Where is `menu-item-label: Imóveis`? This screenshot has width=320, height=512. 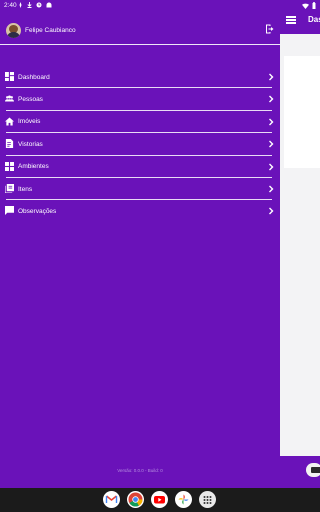
menu-item-label: Imóveis is located at coordinates (29, 122).